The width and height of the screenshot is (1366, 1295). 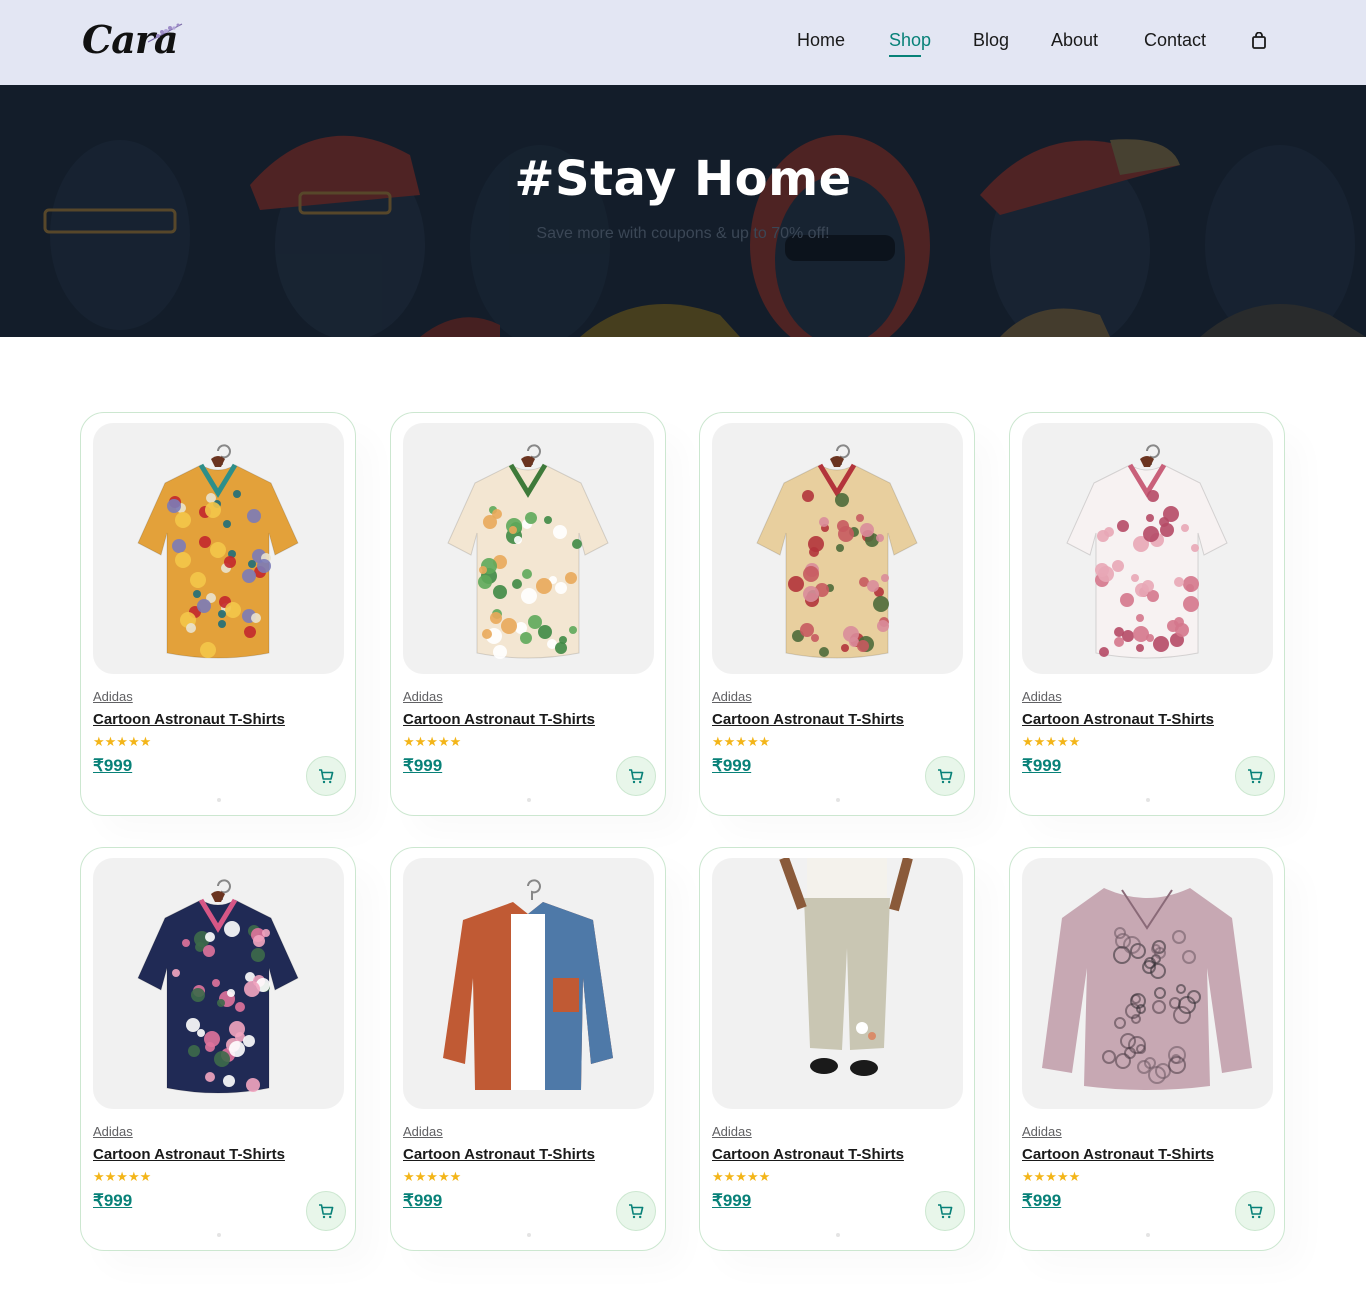 What do you see at coordinates (1175, 40) in the screenshot?
I see `nav-contact: Contact` at bounding box center [1175, 40].